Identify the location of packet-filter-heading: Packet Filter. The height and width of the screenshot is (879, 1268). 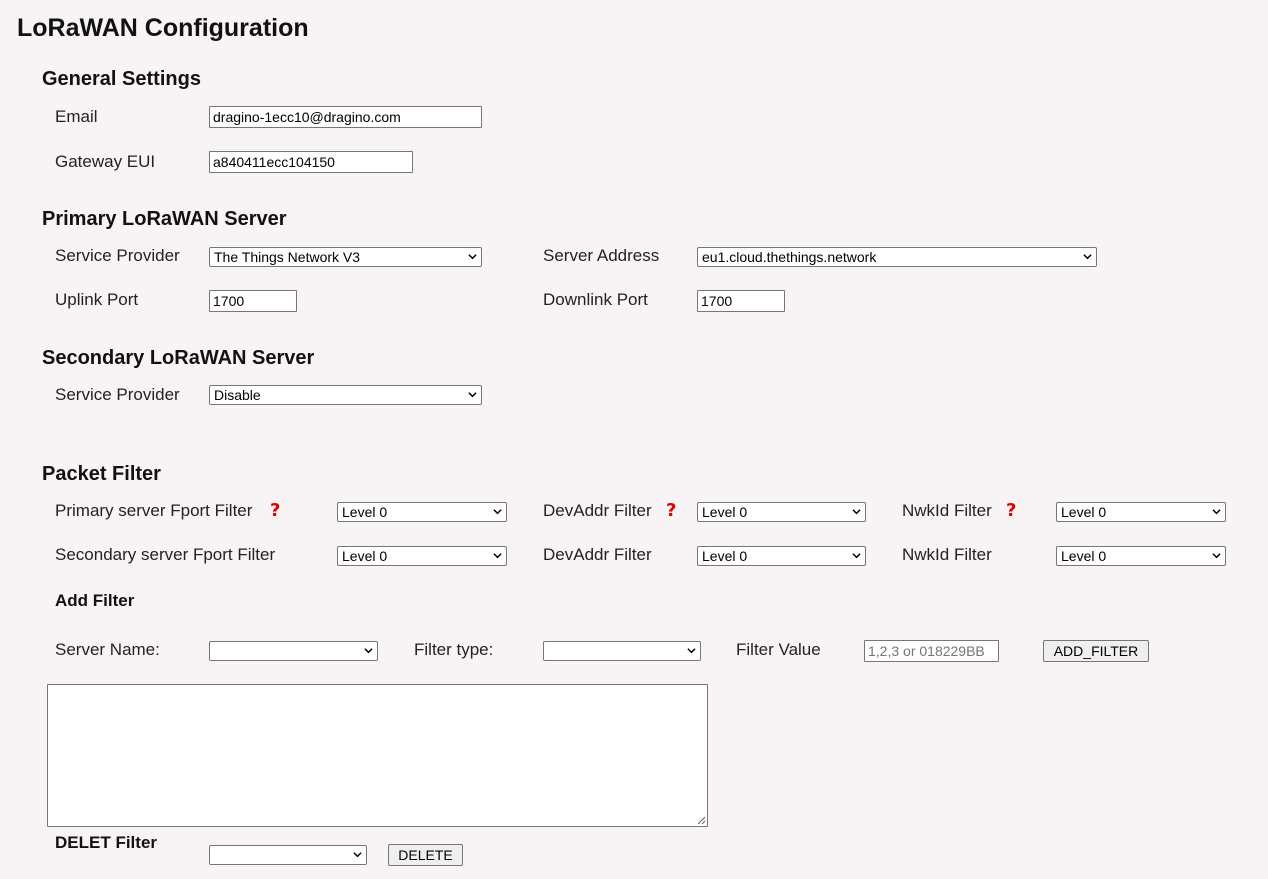
(101, 474).